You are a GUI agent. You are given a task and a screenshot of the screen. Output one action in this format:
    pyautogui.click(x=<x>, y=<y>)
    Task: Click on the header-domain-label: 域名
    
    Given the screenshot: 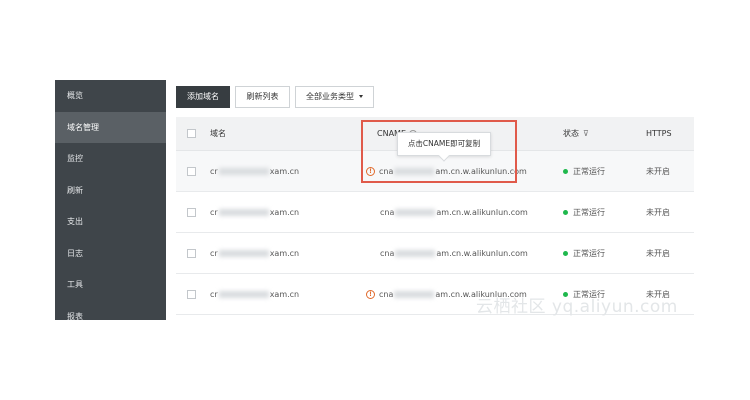 What is the action you would take?
    pyautogui.click(x=218, y=133)
    